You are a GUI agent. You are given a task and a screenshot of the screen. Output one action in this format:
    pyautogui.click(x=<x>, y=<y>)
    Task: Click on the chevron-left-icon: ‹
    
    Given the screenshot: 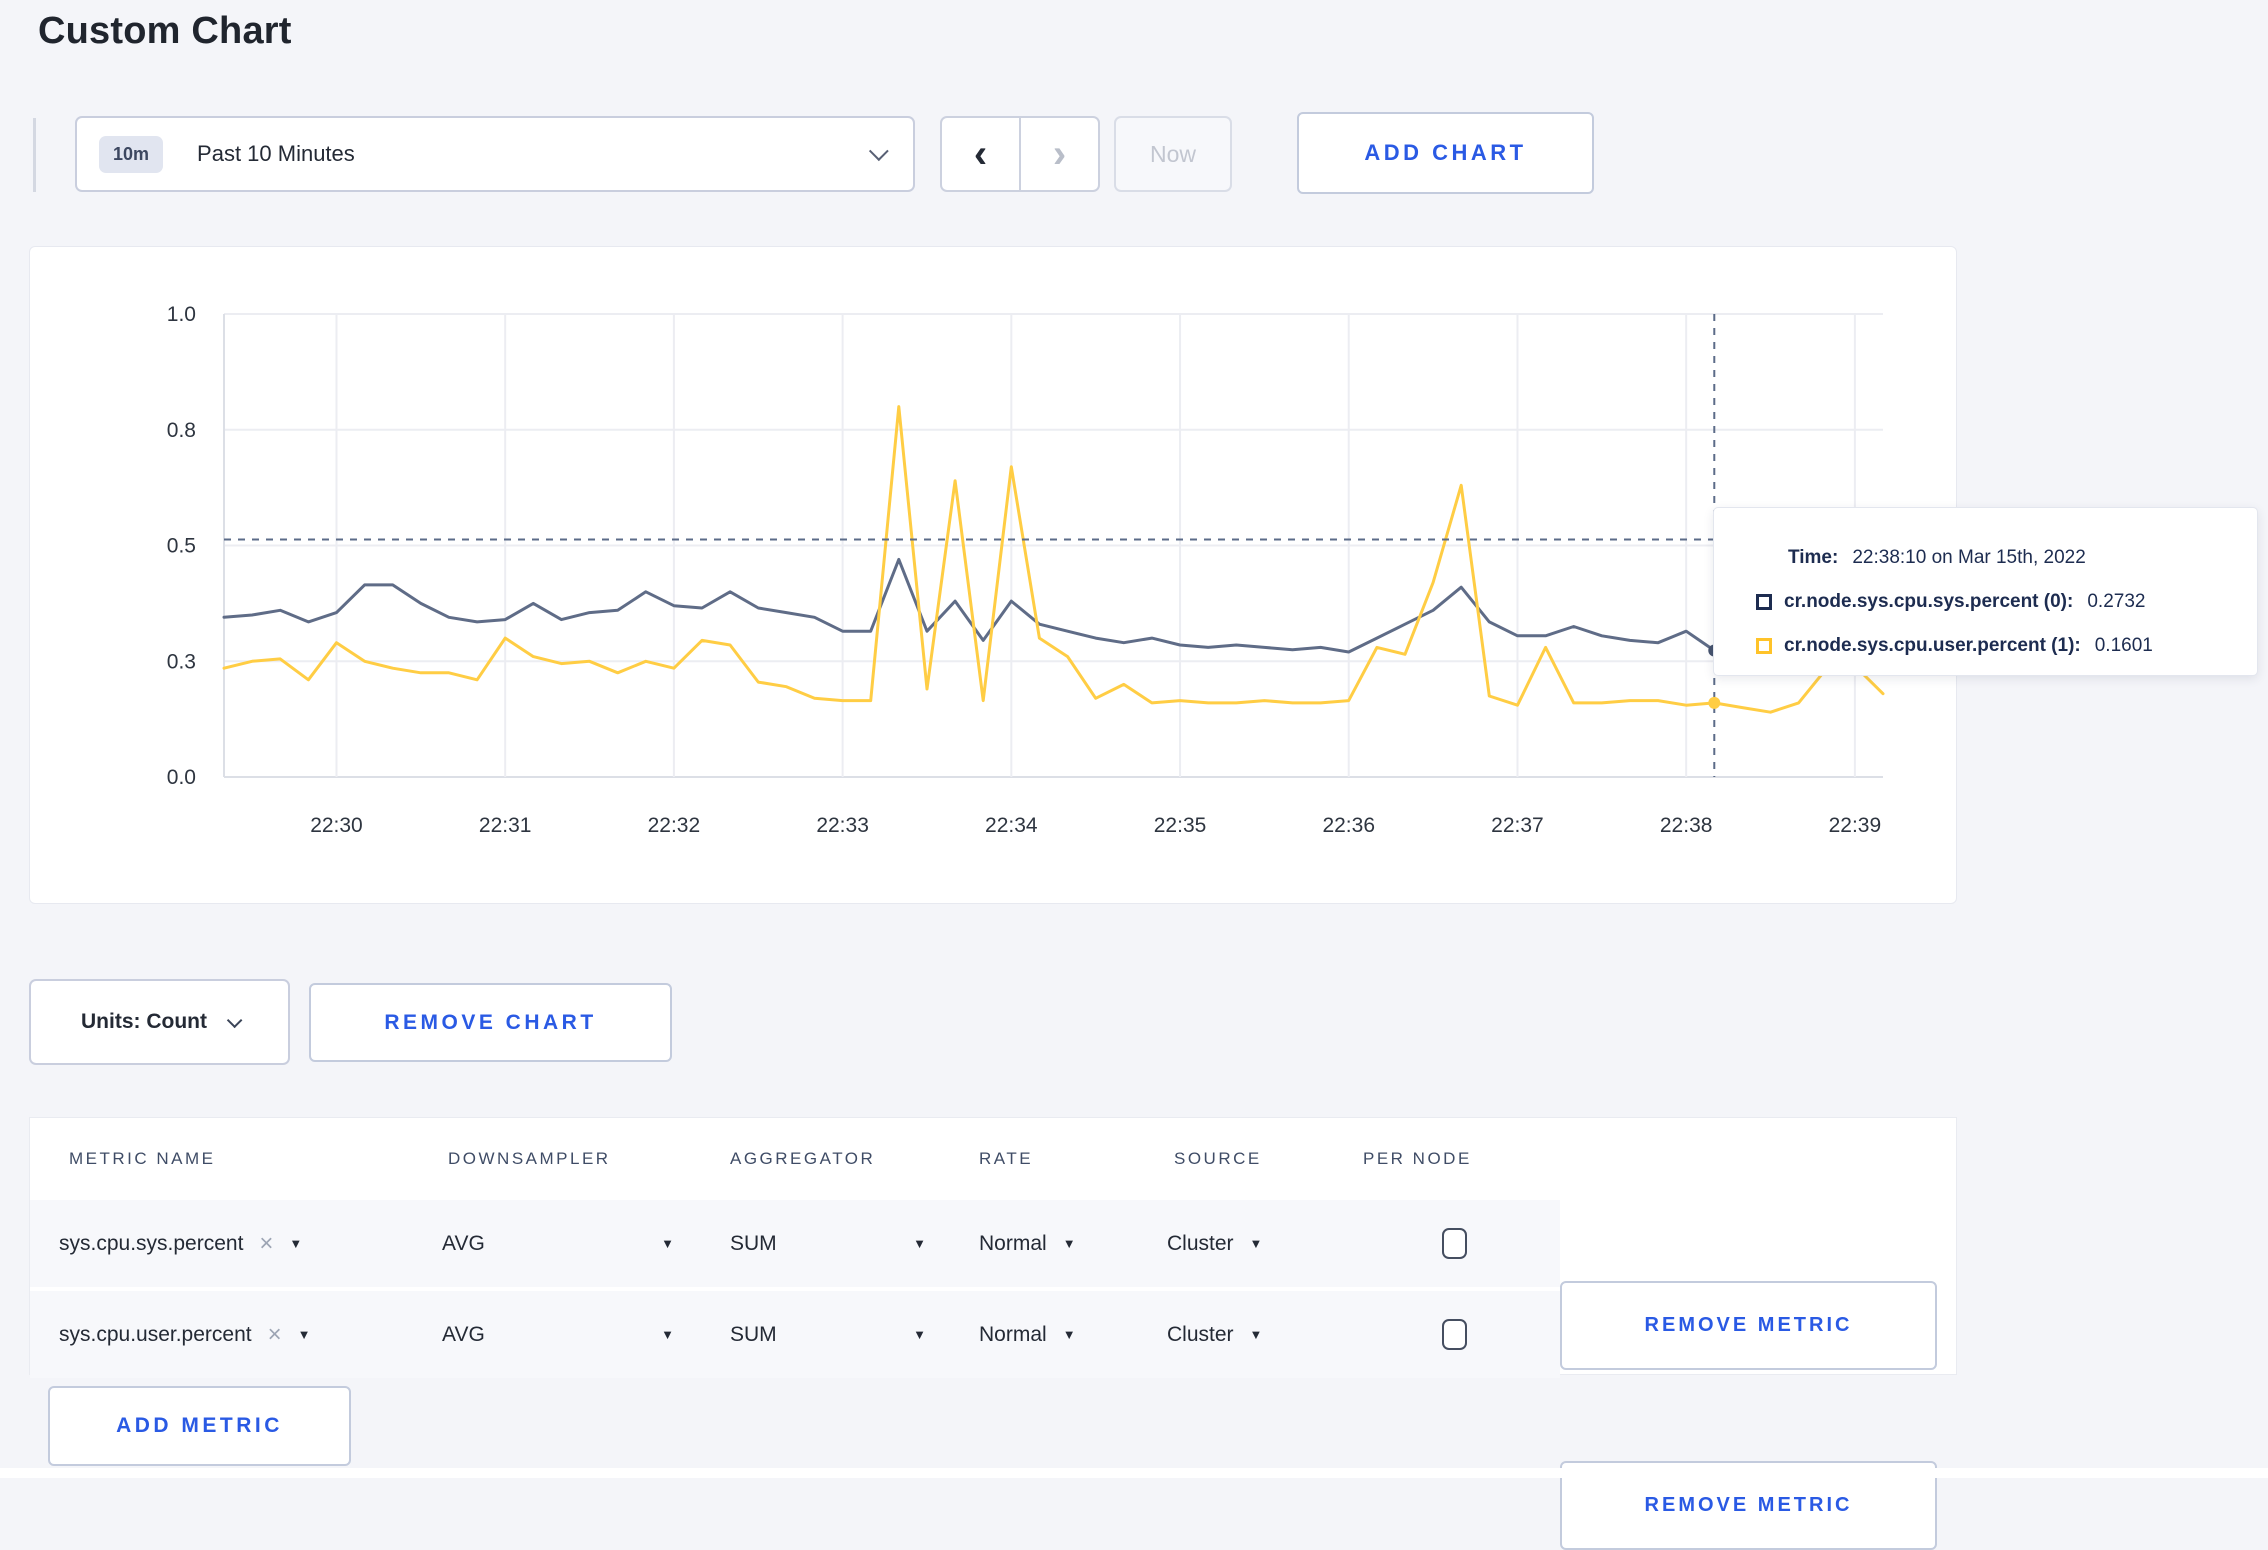 What is the action you would take?
    pyautogui.click(x=980, y=154)
    